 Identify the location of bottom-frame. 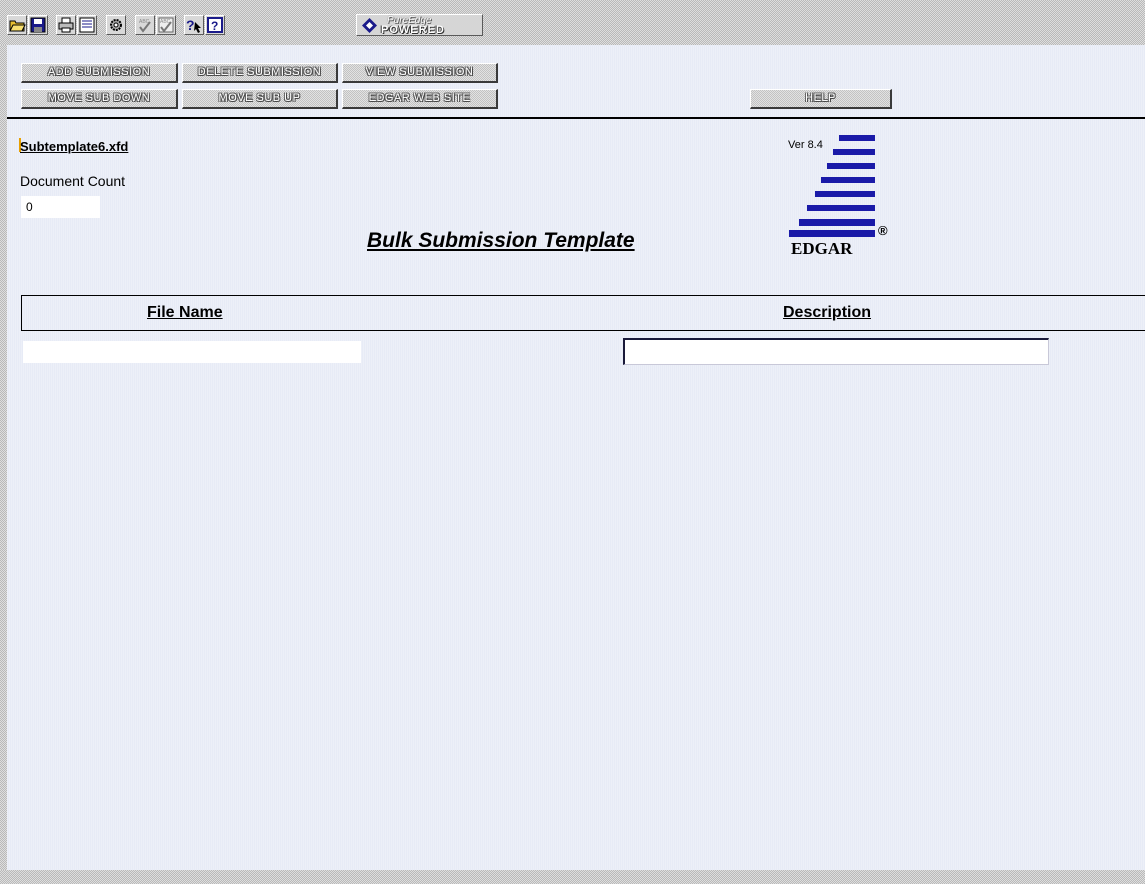
(572, 877).